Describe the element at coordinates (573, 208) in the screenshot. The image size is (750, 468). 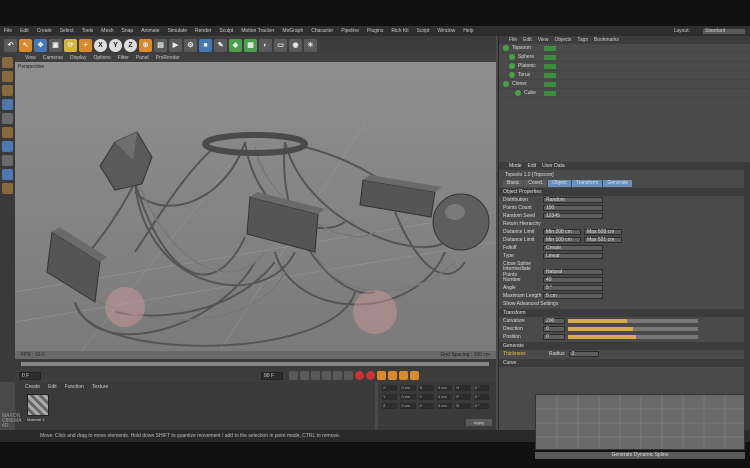
I see `property-value: 100` at that location.